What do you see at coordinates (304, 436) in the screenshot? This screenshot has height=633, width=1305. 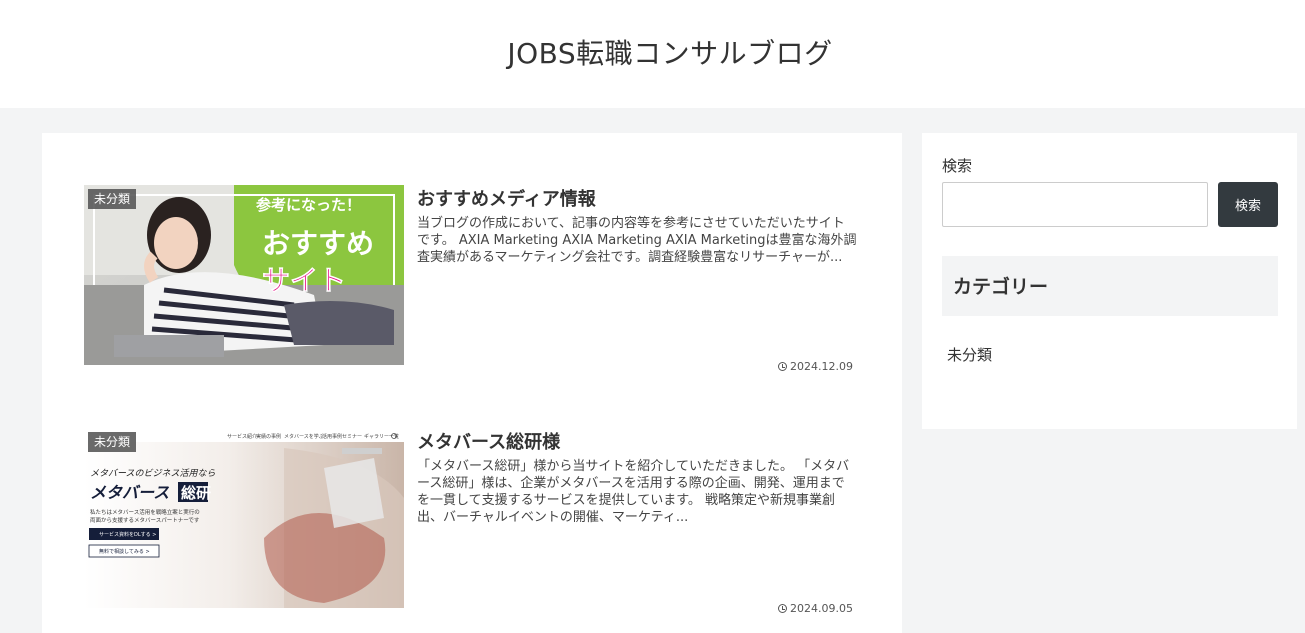 I see `thumb-nav-item: メタバースを学ぶ` at bounding box center [304, 436].